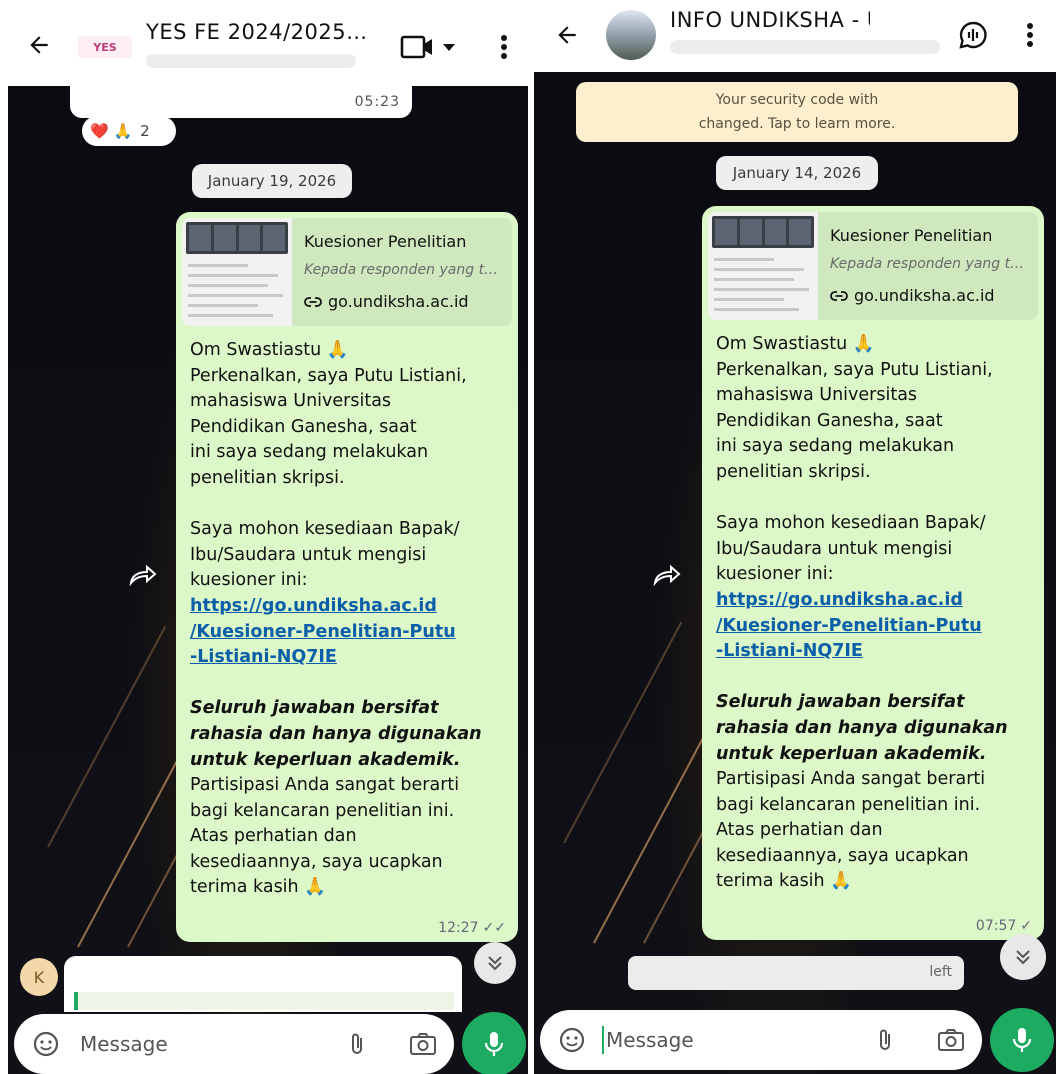 This screenshot has height=1074, width=1056. I want to click on video-call-icon, so click(427, 47).